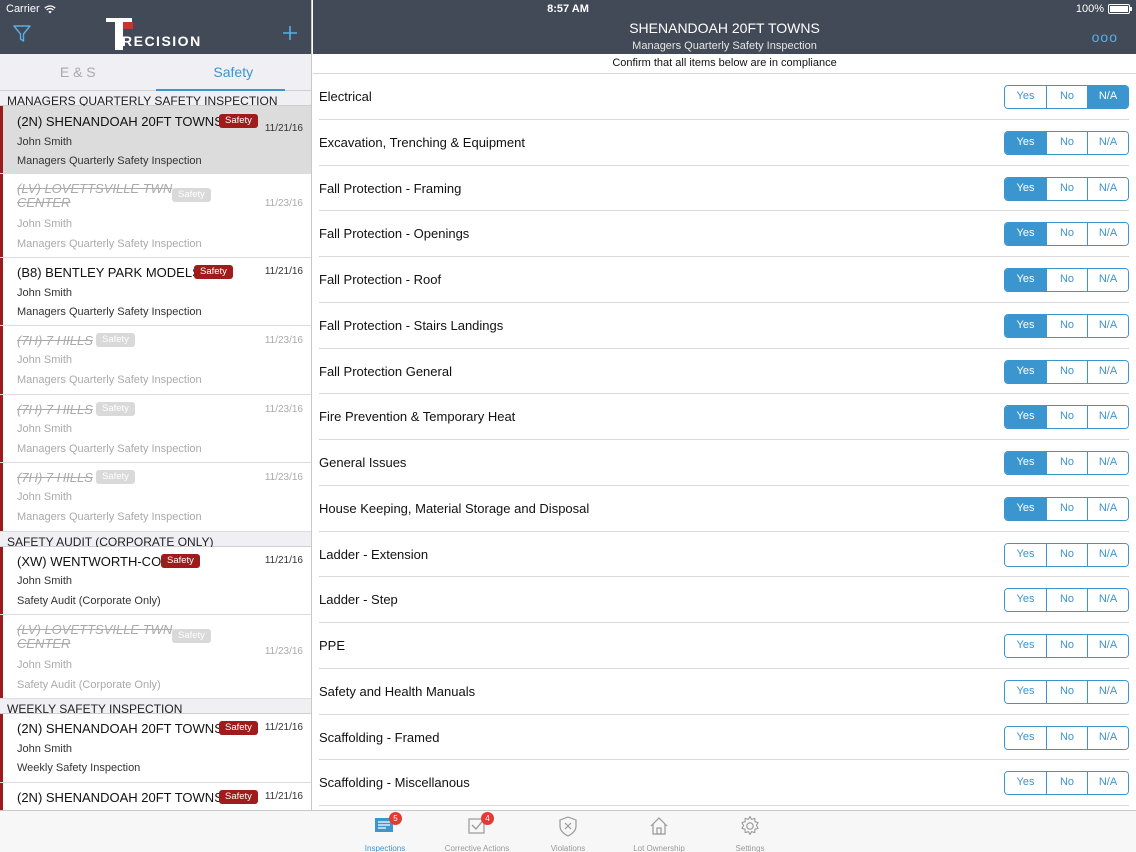 This screenshot has height=852, width=1136. Describe the element at coordinates (233, 72) in the screenshot. I see `tab-safety: Safety` at that location.